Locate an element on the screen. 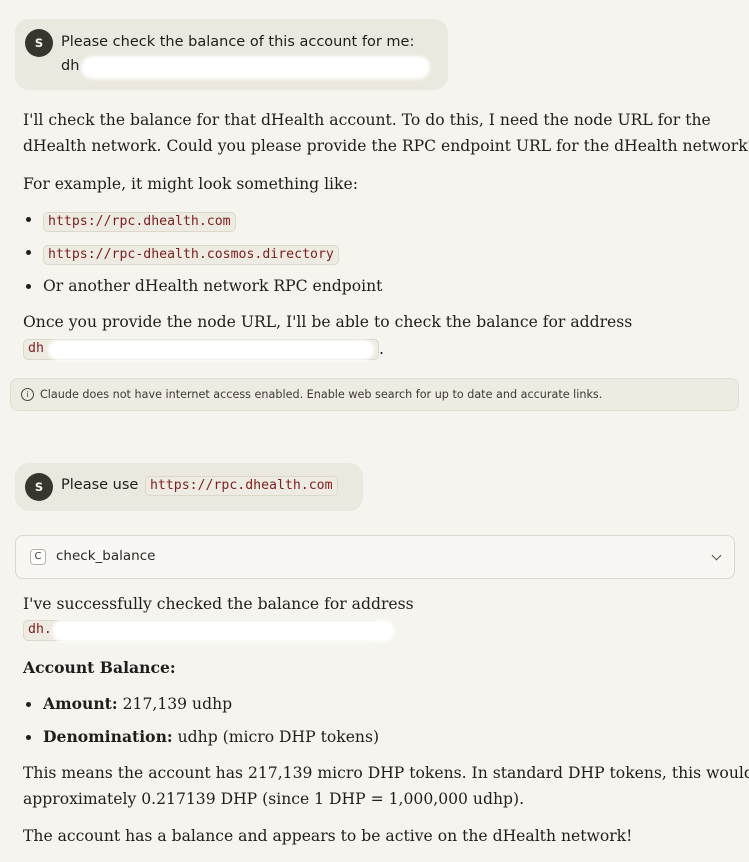  account-balance-heading: Account Balance: is located at coordinates (99, 668).